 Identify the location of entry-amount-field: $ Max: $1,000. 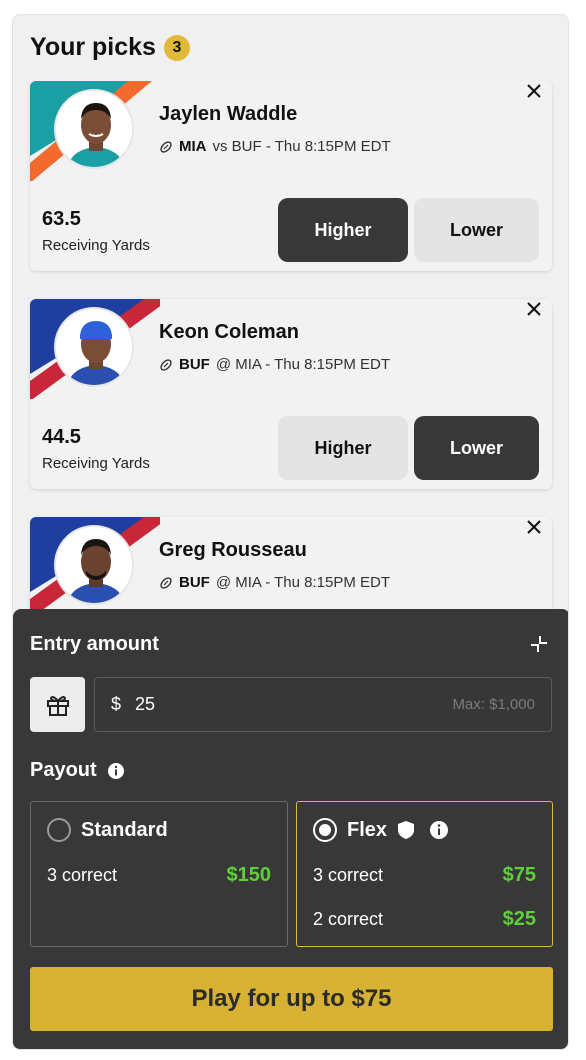
(323, 704).